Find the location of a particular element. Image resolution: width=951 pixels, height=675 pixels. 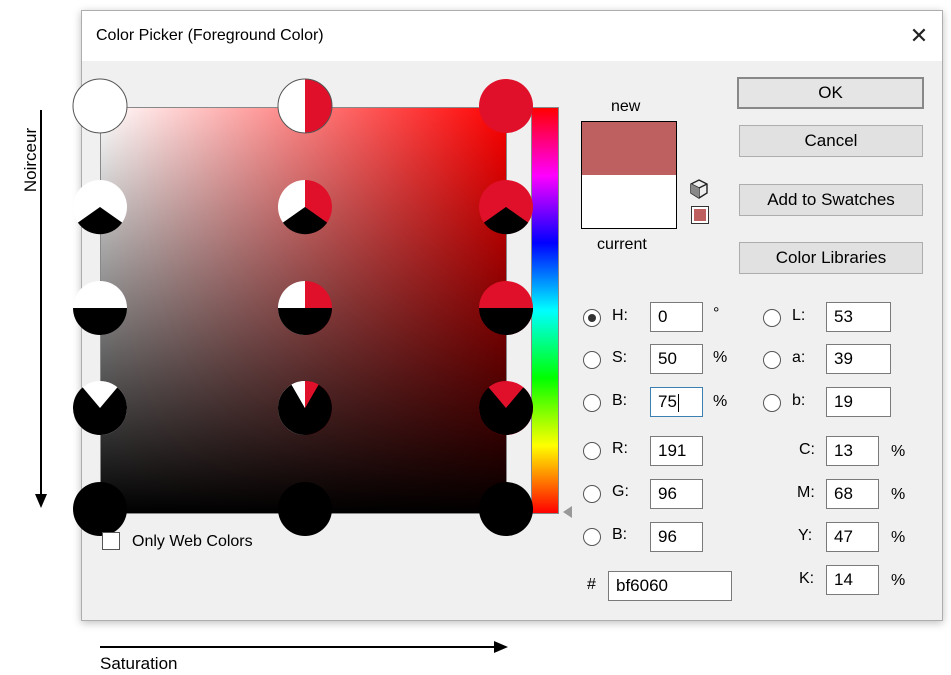

vertical-arrow-icon is located at coordinates (41, 309).